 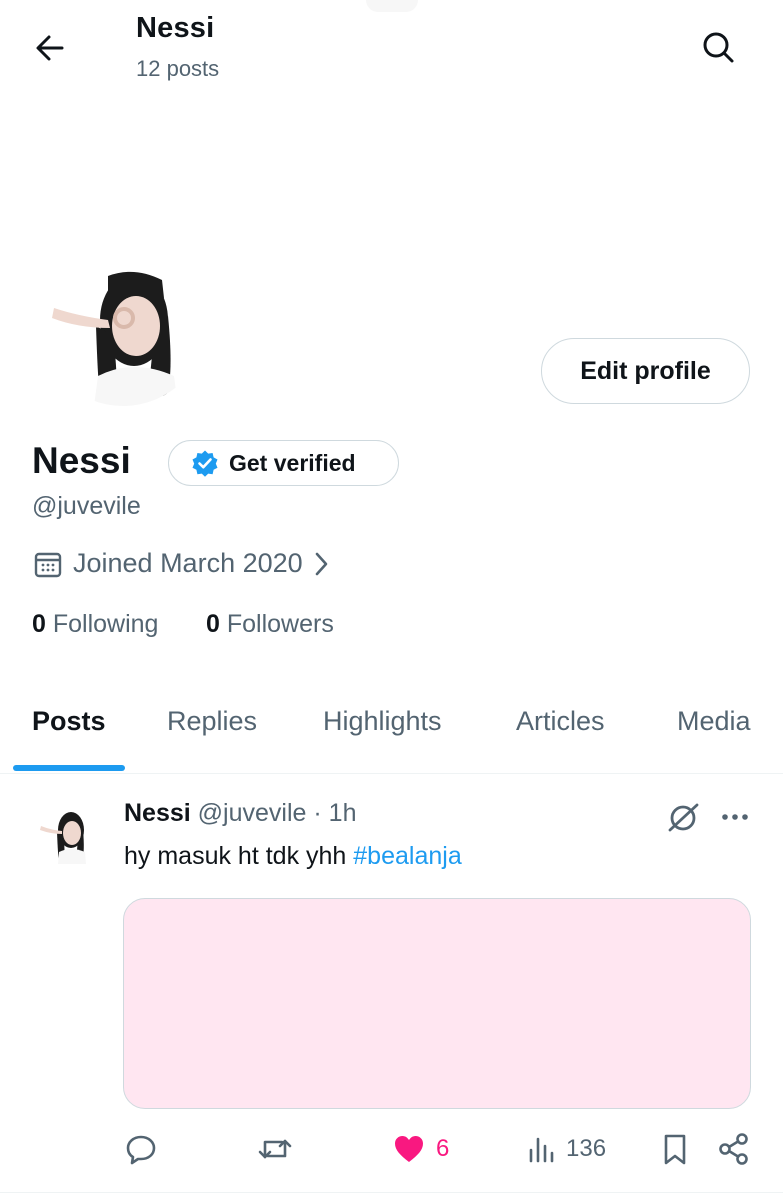 I want to click on heart-filled-icon, so click(x=409, y=1149).